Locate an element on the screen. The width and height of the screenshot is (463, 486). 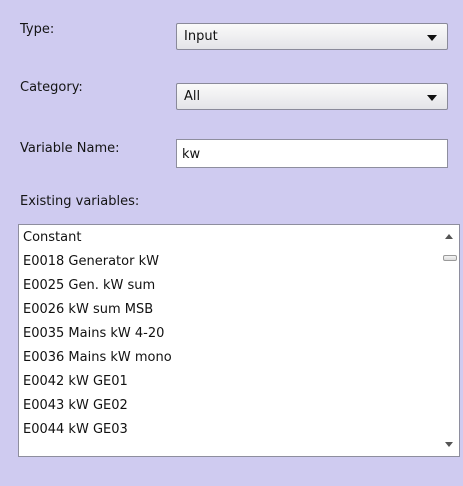
scroll-up-arrow-icon is located at coordinates (449, 236).